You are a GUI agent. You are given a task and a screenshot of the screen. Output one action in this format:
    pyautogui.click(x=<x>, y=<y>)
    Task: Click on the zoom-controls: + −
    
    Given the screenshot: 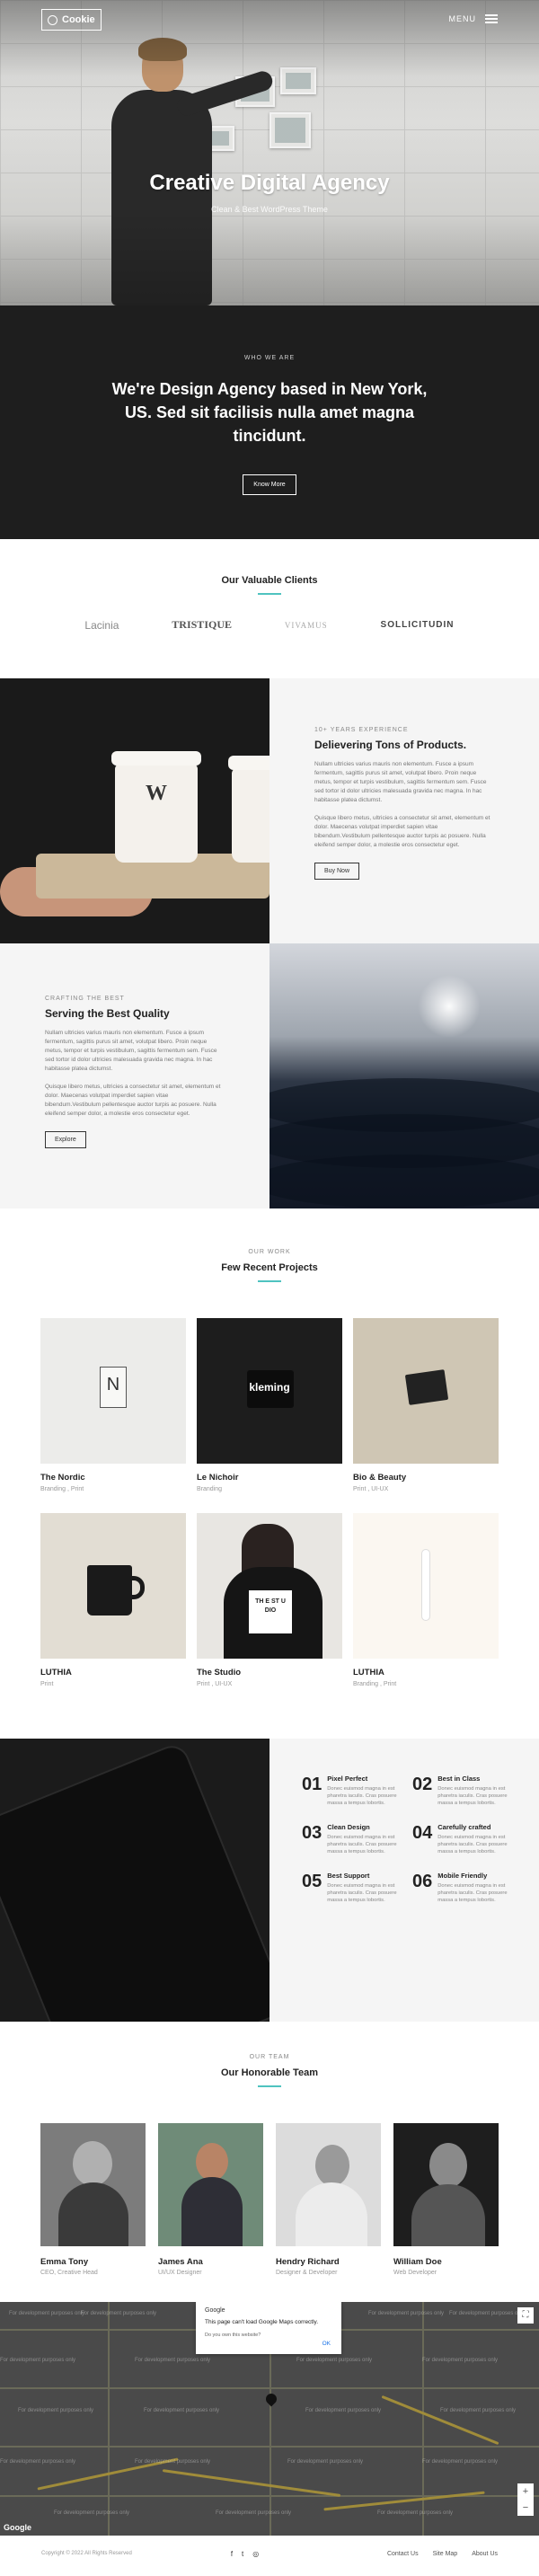 What is the action you would take?
    pyautogui.click(x=526, y=2499)
    